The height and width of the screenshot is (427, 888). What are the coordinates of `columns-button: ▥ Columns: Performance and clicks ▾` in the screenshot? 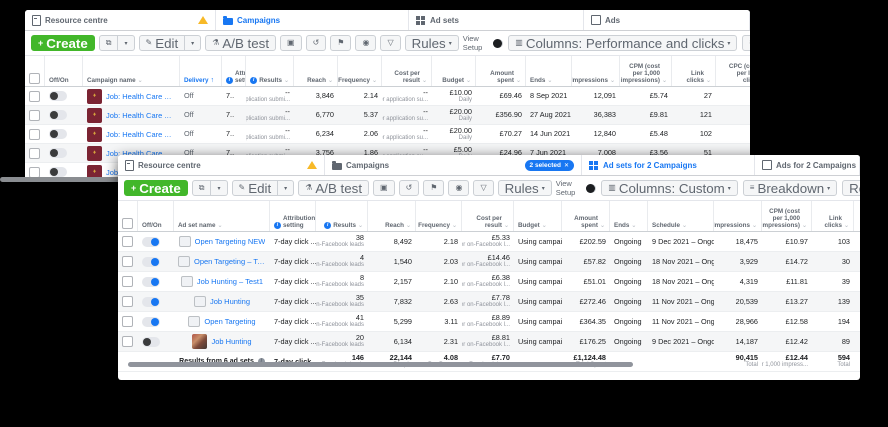 It's located at (623, 43).